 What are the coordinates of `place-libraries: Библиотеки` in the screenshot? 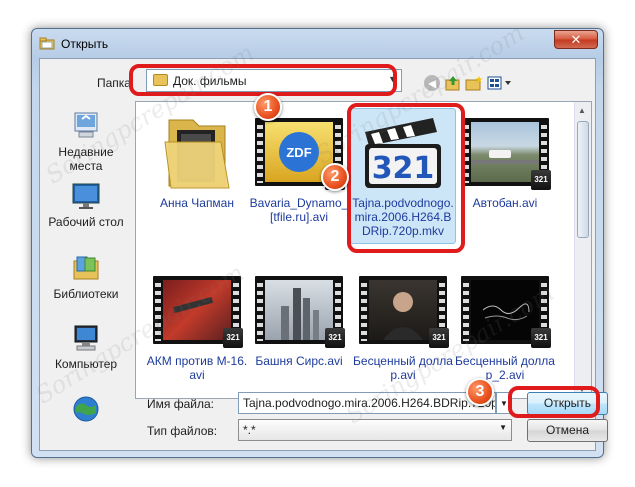 It's located at (86, 277).